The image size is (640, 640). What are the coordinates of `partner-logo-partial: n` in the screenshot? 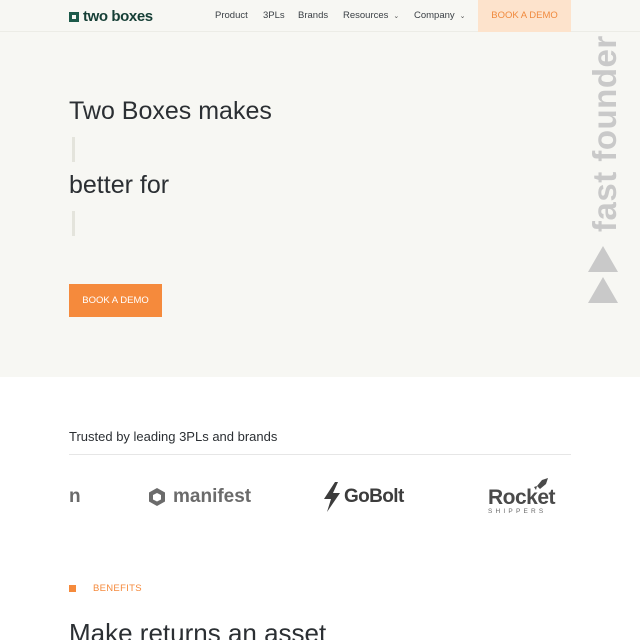 It's located at (75, 497).